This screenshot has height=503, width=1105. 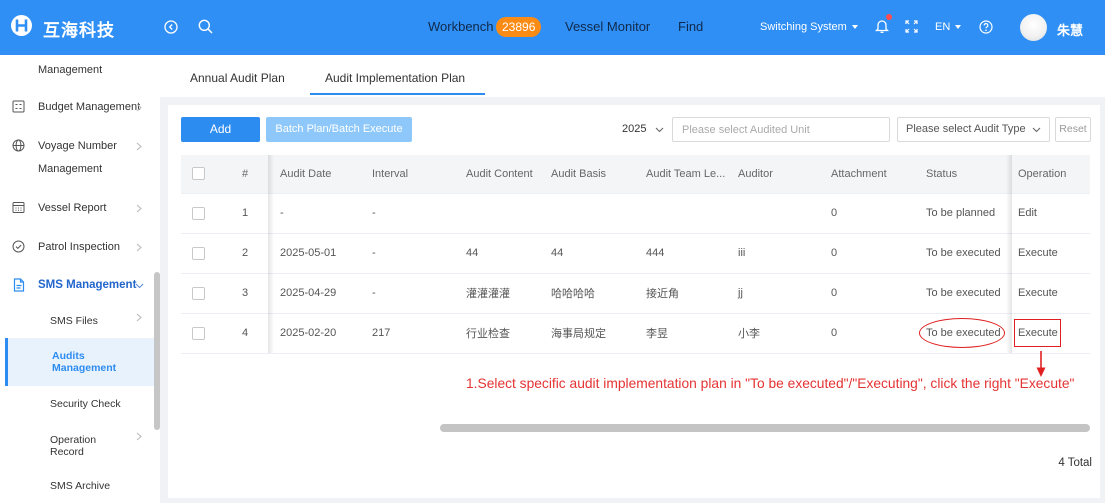 What do you see at coordinates (74, 321) in the screenshot?
I see `sidebar-subitem-sms-files: SMS Files` at bounding box center [74, 321].